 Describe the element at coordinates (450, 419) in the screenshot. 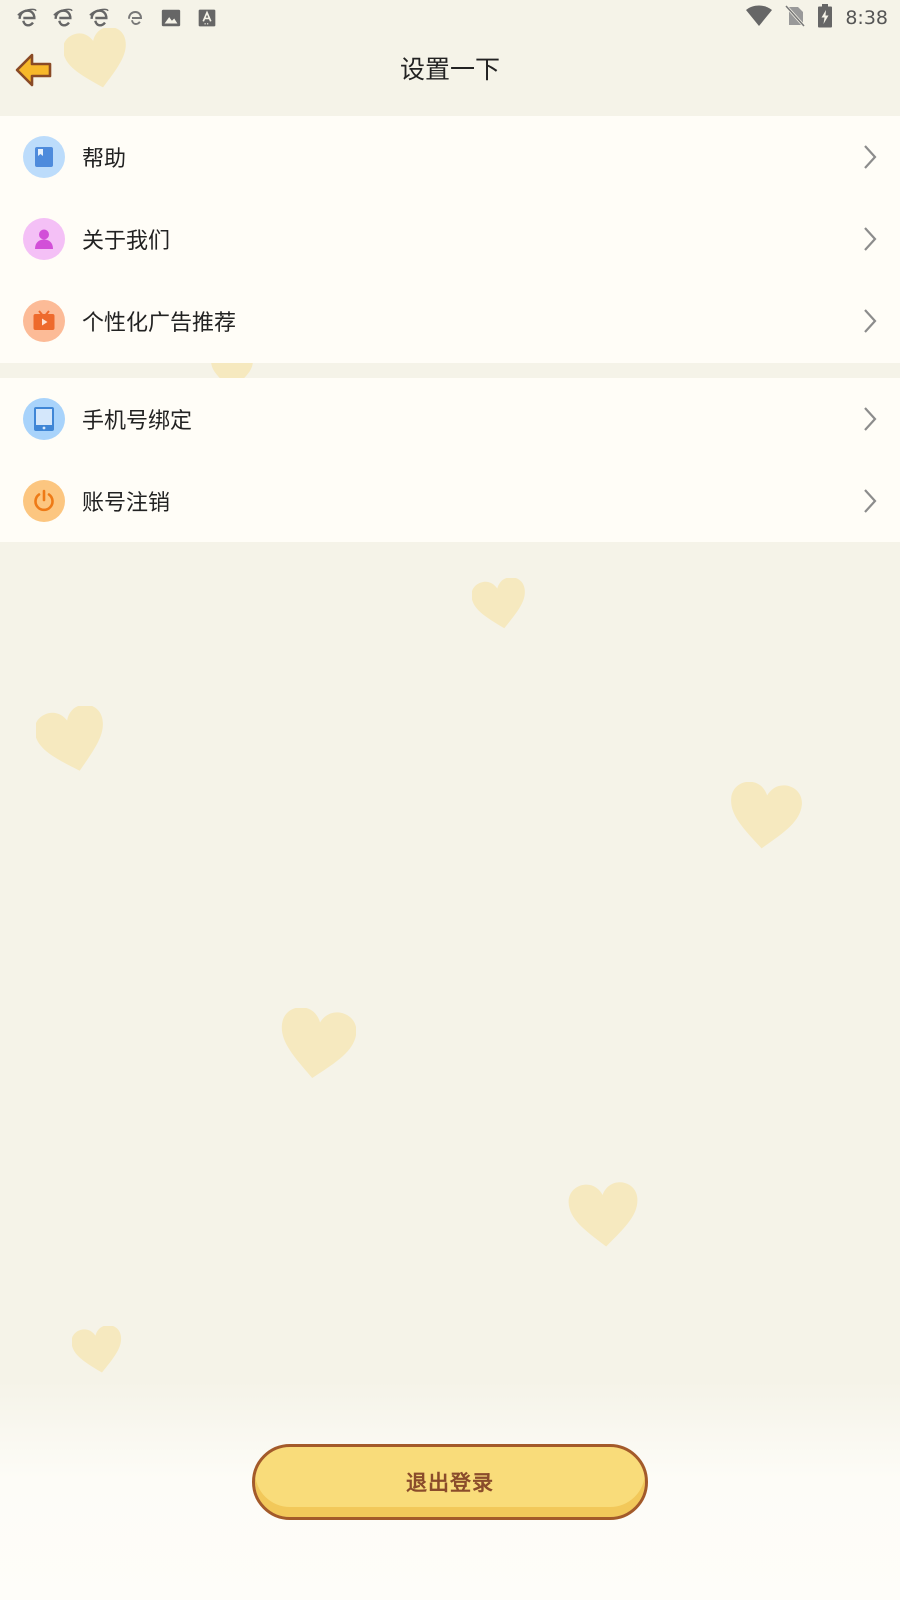

I see `settings-item-phone-binding: 手机号绑定` at that location.